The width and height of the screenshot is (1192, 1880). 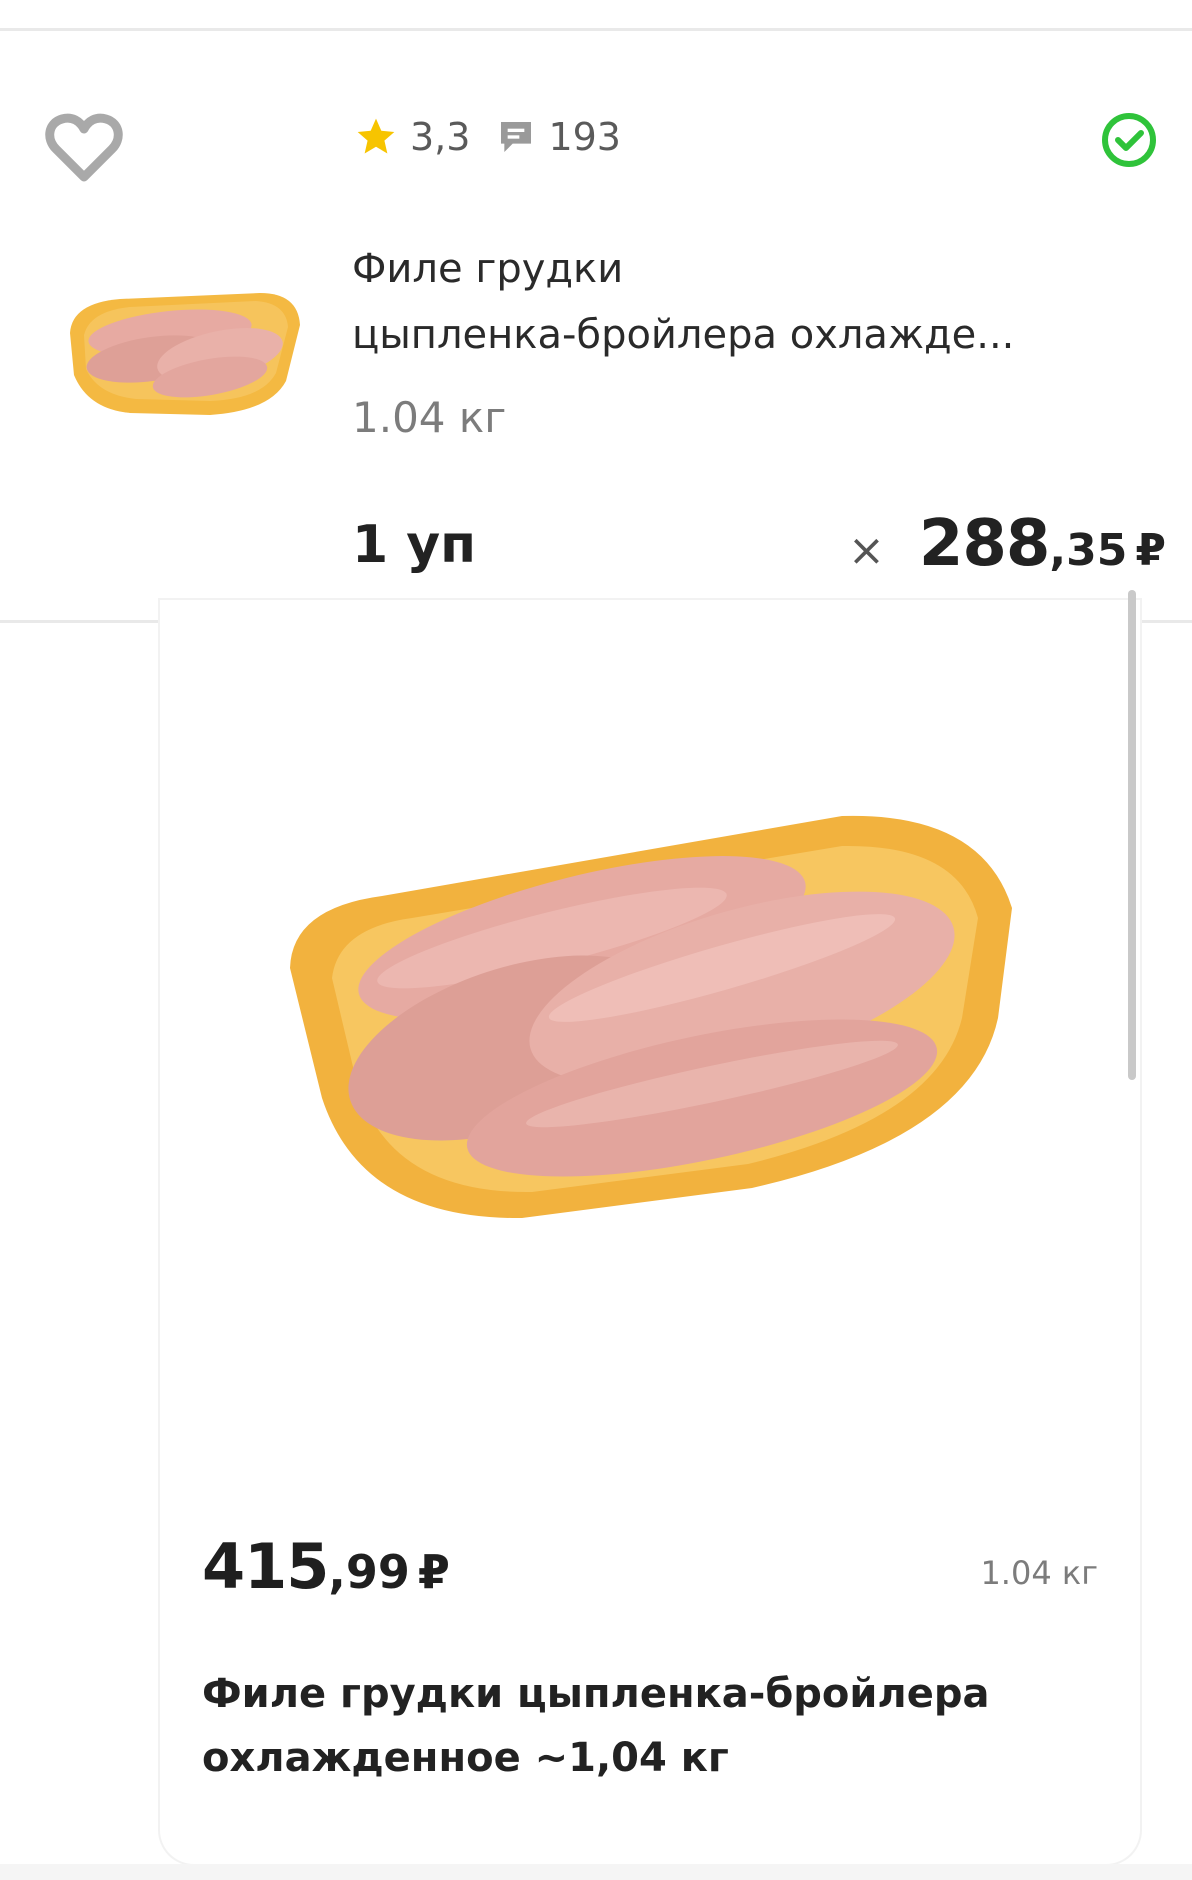 What do you see at coordinates (414, 545) in the screenshot?
I see `quantity-label: 1 уп` at bounding box center [414, 545].